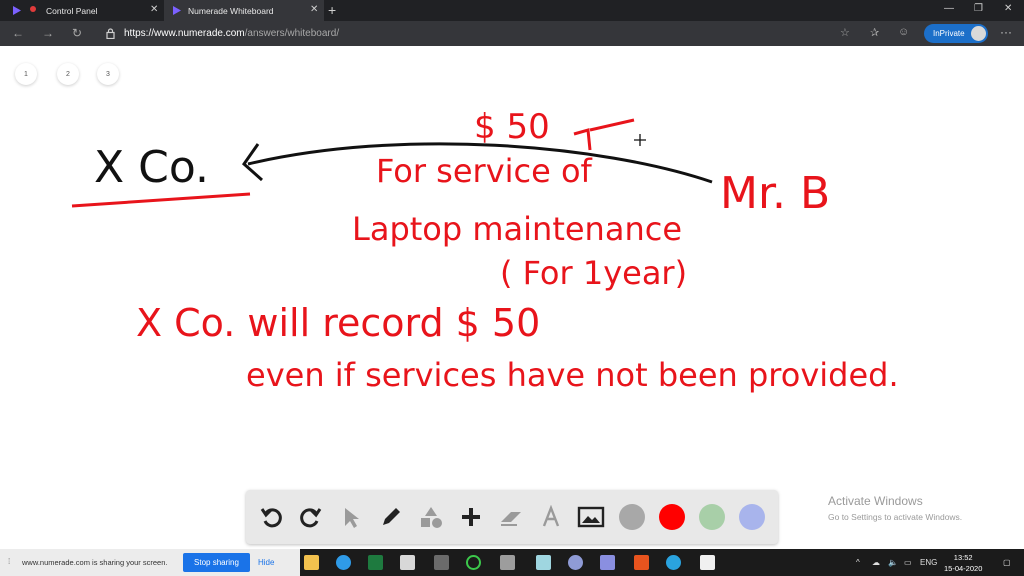 Image resolution: width=1024 pixels, height=576 pixels. What do you see at coordinates (407, 562) in the screenshot?
I see `paint-icon` at bounding box center [407, 562].